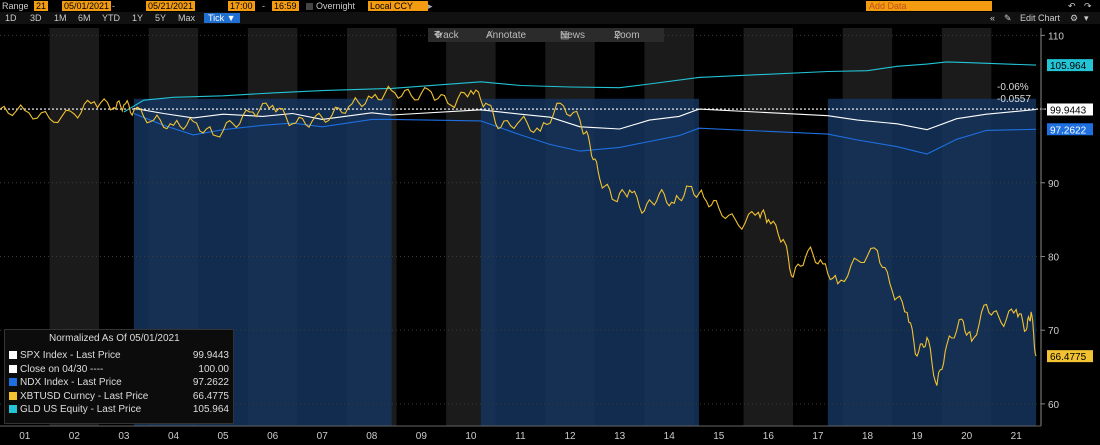 Image resolution: width=1100 pixels, height=445 pixels. What do you see at coordinates (1013, 87) in the screenshot?
I see `pct-change-annotation: -0.06%` at bounding box center [1013, 87].